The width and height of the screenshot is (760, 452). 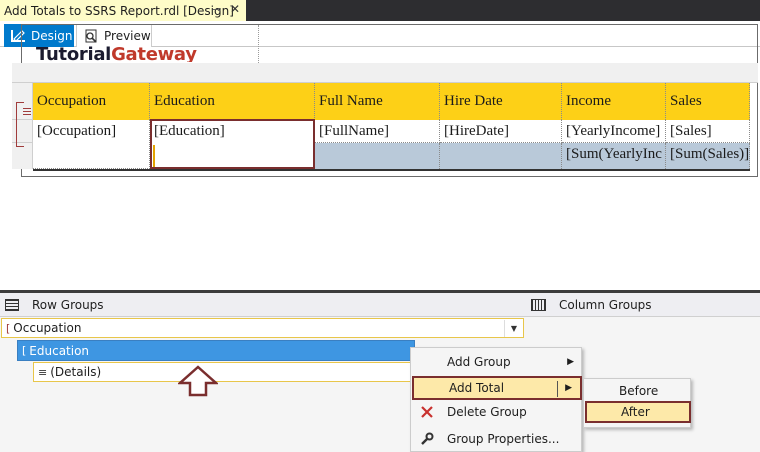 I want to click on column-groups-icon, so click(x=538, y=305).